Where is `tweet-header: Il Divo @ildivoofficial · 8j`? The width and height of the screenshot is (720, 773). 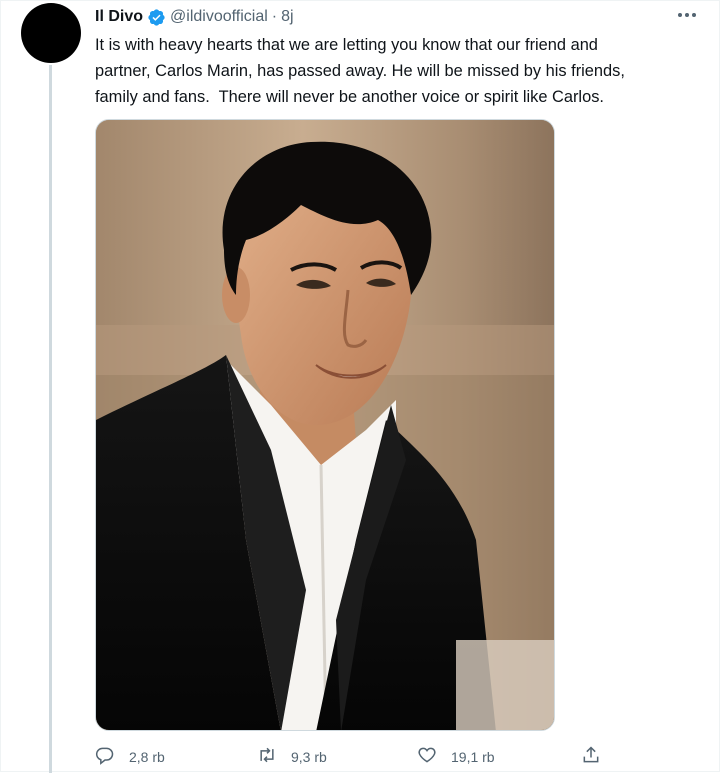 tweet-header: Il Divo @ildivoofficial · 8j is located at coordinates (194, 17).